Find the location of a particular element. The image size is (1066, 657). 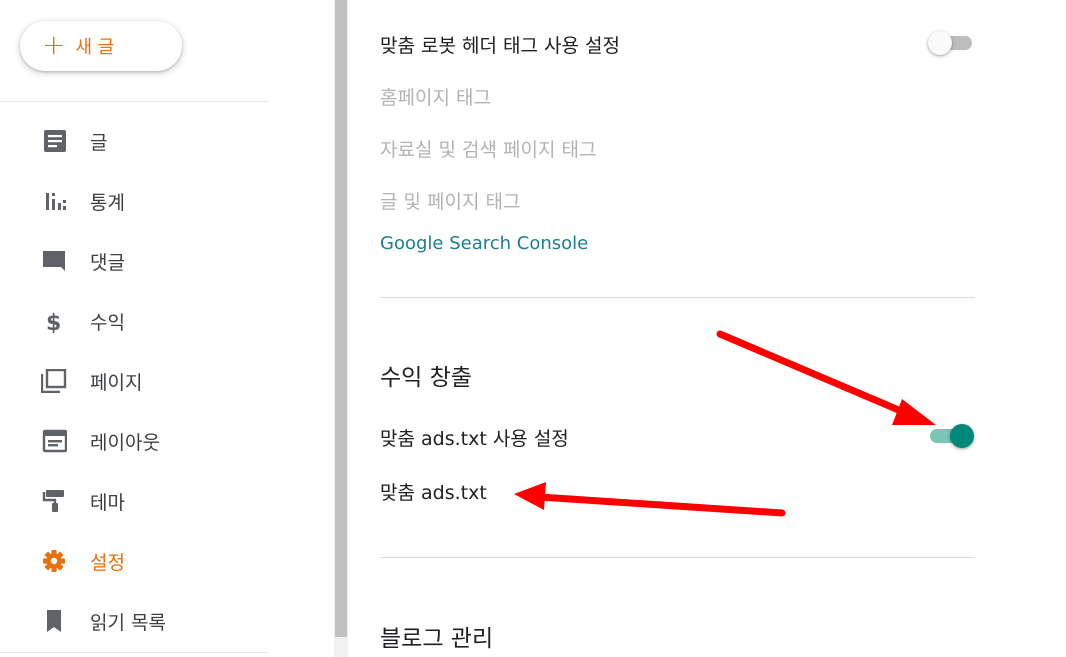

gear-icon is located at coordinates (54, 561).